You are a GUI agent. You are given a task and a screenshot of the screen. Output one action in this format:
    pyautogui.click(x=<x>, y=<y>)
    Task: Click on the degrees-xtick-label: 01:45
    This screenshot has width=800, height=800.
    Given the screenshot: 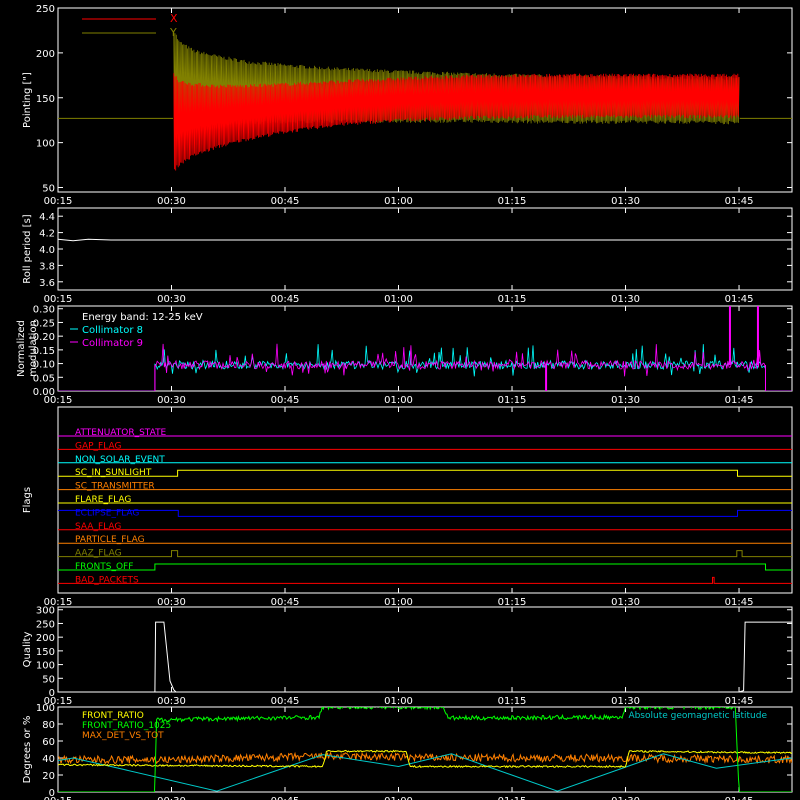 What is the action you would take?
    pyautogui.click(x=739, y=798)
    